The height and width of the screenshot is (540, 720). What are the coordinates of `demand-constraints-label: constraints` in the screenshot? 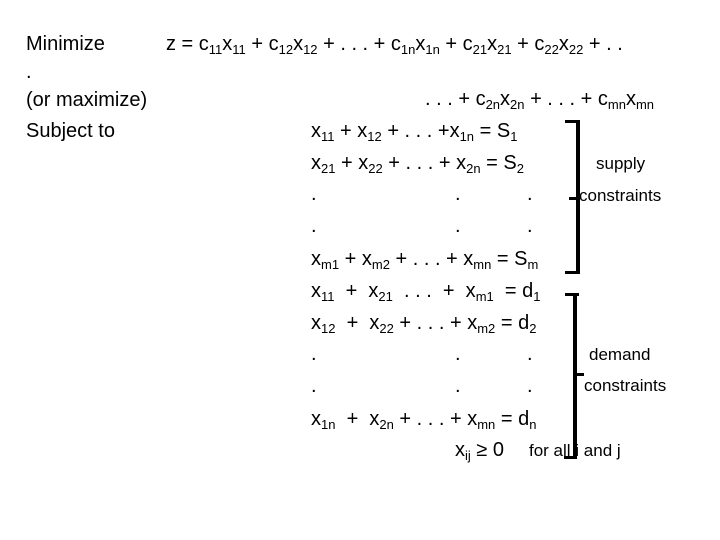 It's located at (625, 385).